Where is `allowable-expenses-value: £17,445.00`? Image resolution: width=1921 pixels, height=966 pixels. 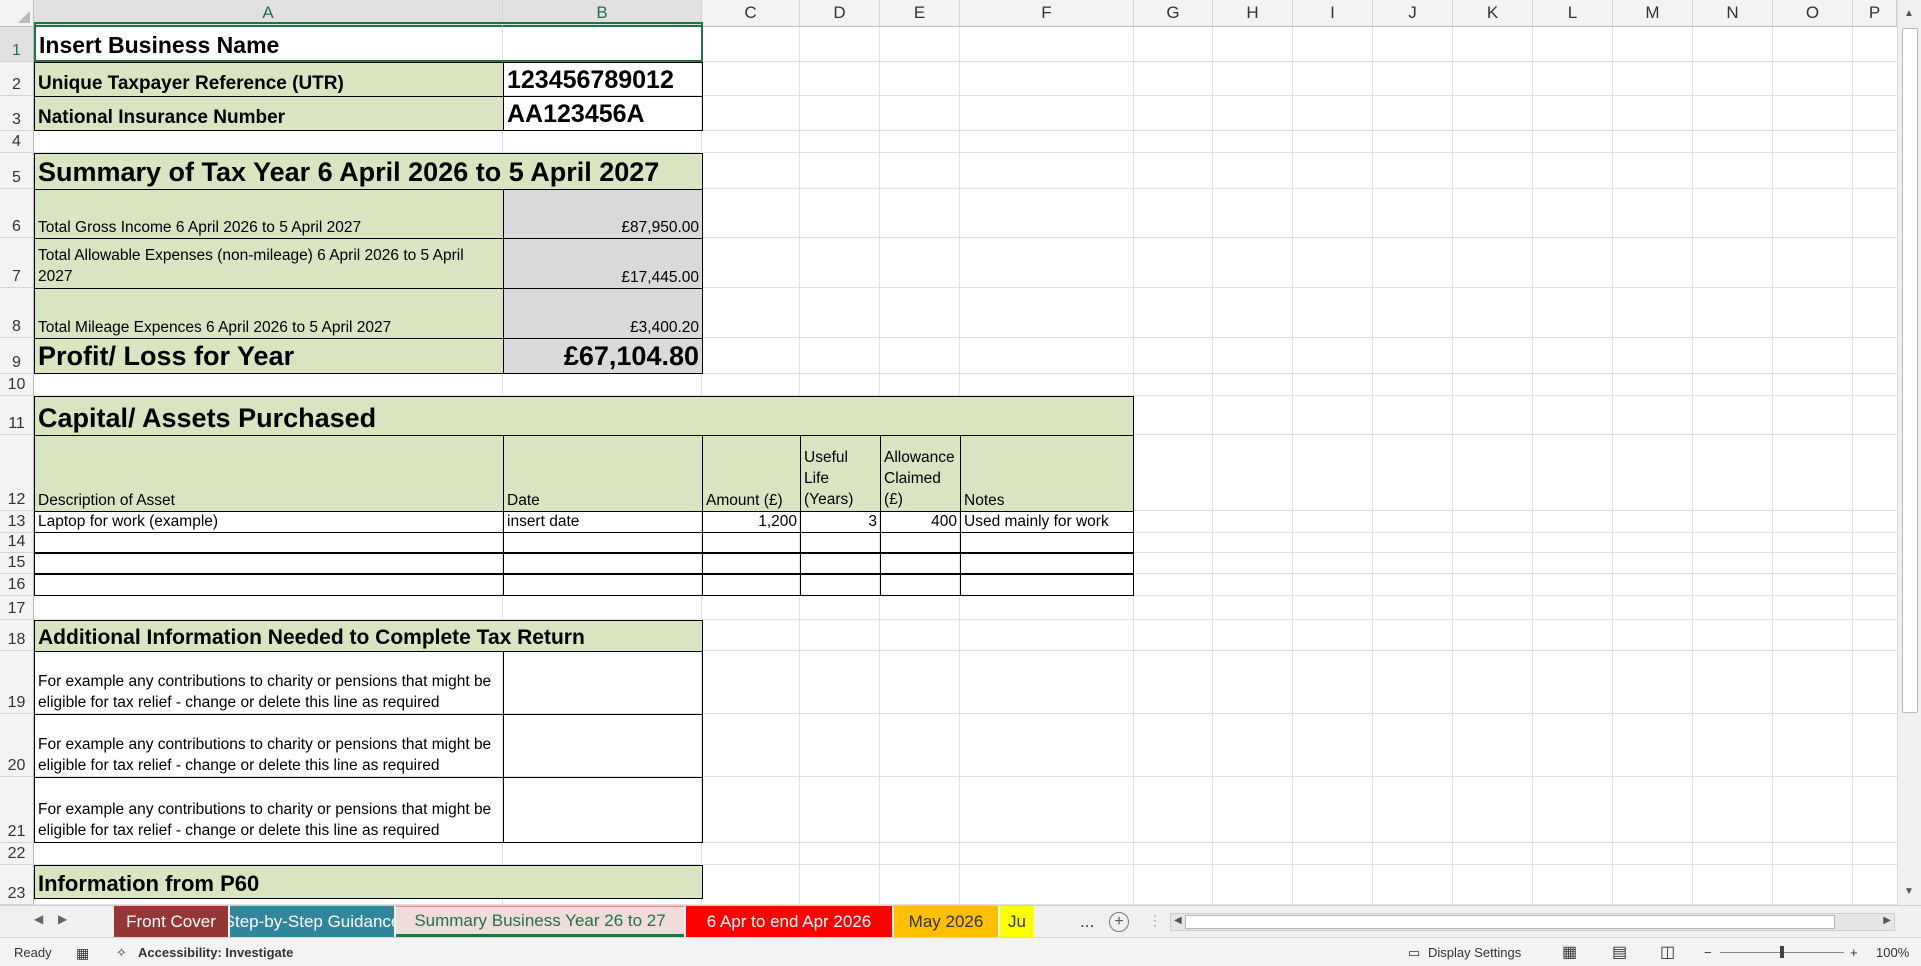
allowable-expenses-value: £17,445.00 is located at coordinates (603, 263).